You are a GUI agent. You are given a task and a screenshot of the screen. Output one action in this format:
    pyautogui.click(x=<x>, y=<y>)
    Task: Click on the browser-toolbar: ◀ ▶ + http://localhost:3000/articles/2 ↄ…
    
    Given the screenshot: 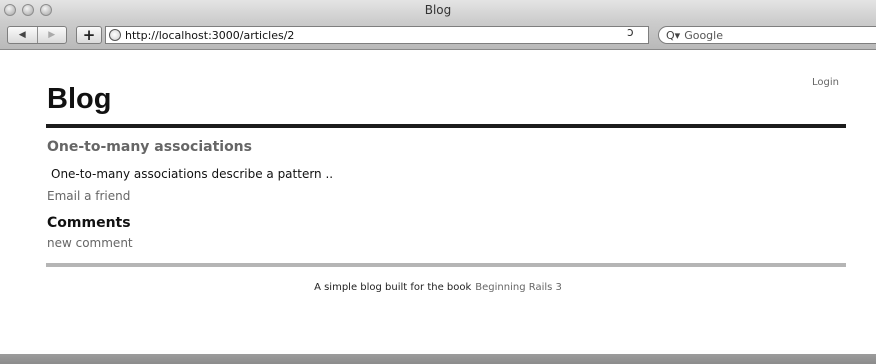 What is the action you would take?
    pyautogui.click(x=438, y=35)
    